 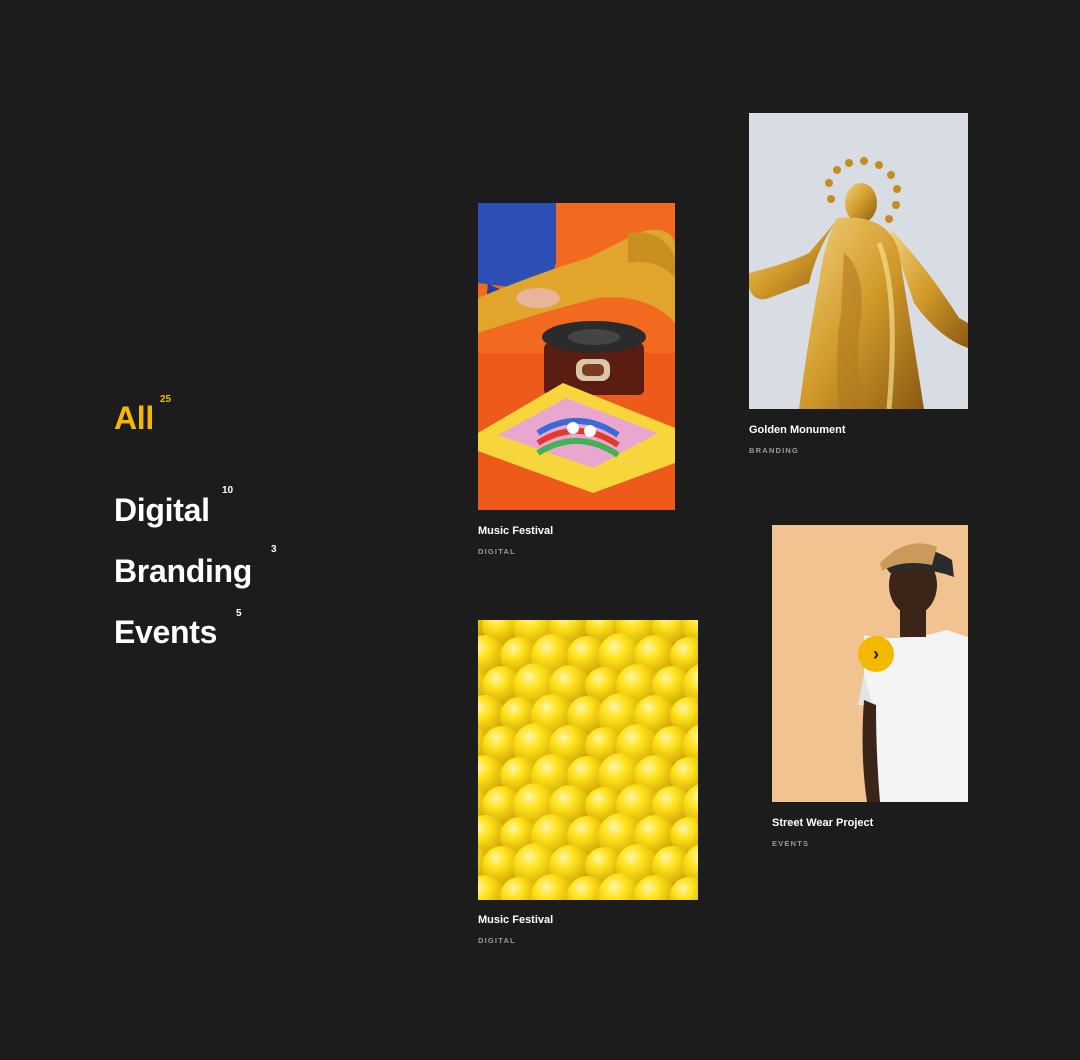 I want to click on golden-statue-photo, so click(x=858, y=261).